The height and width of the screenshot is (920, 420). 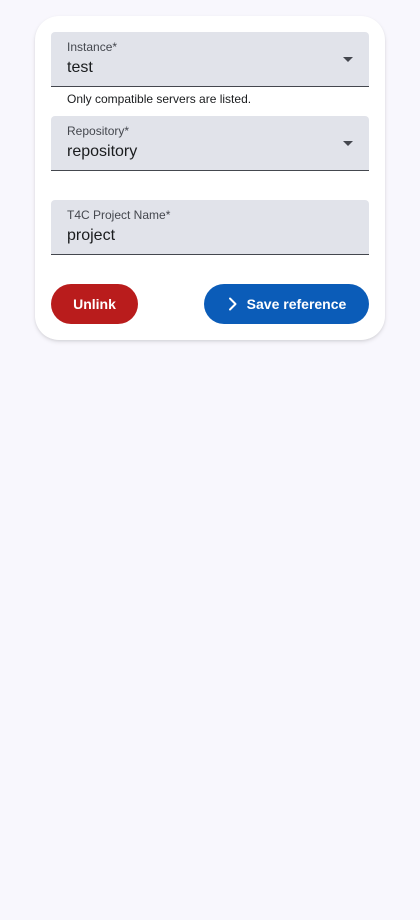 I want to click on save-reference-button: Save reference, so click(x=286, y=304).